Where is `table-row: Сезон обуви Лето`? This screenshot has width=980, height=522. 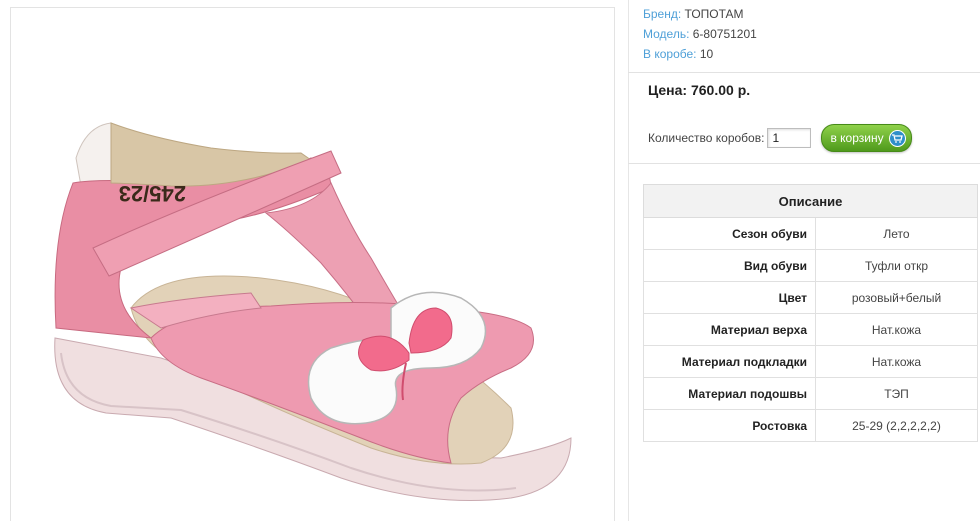
table-row: Сезон обуви Лето is located at coordinates (810, 233).